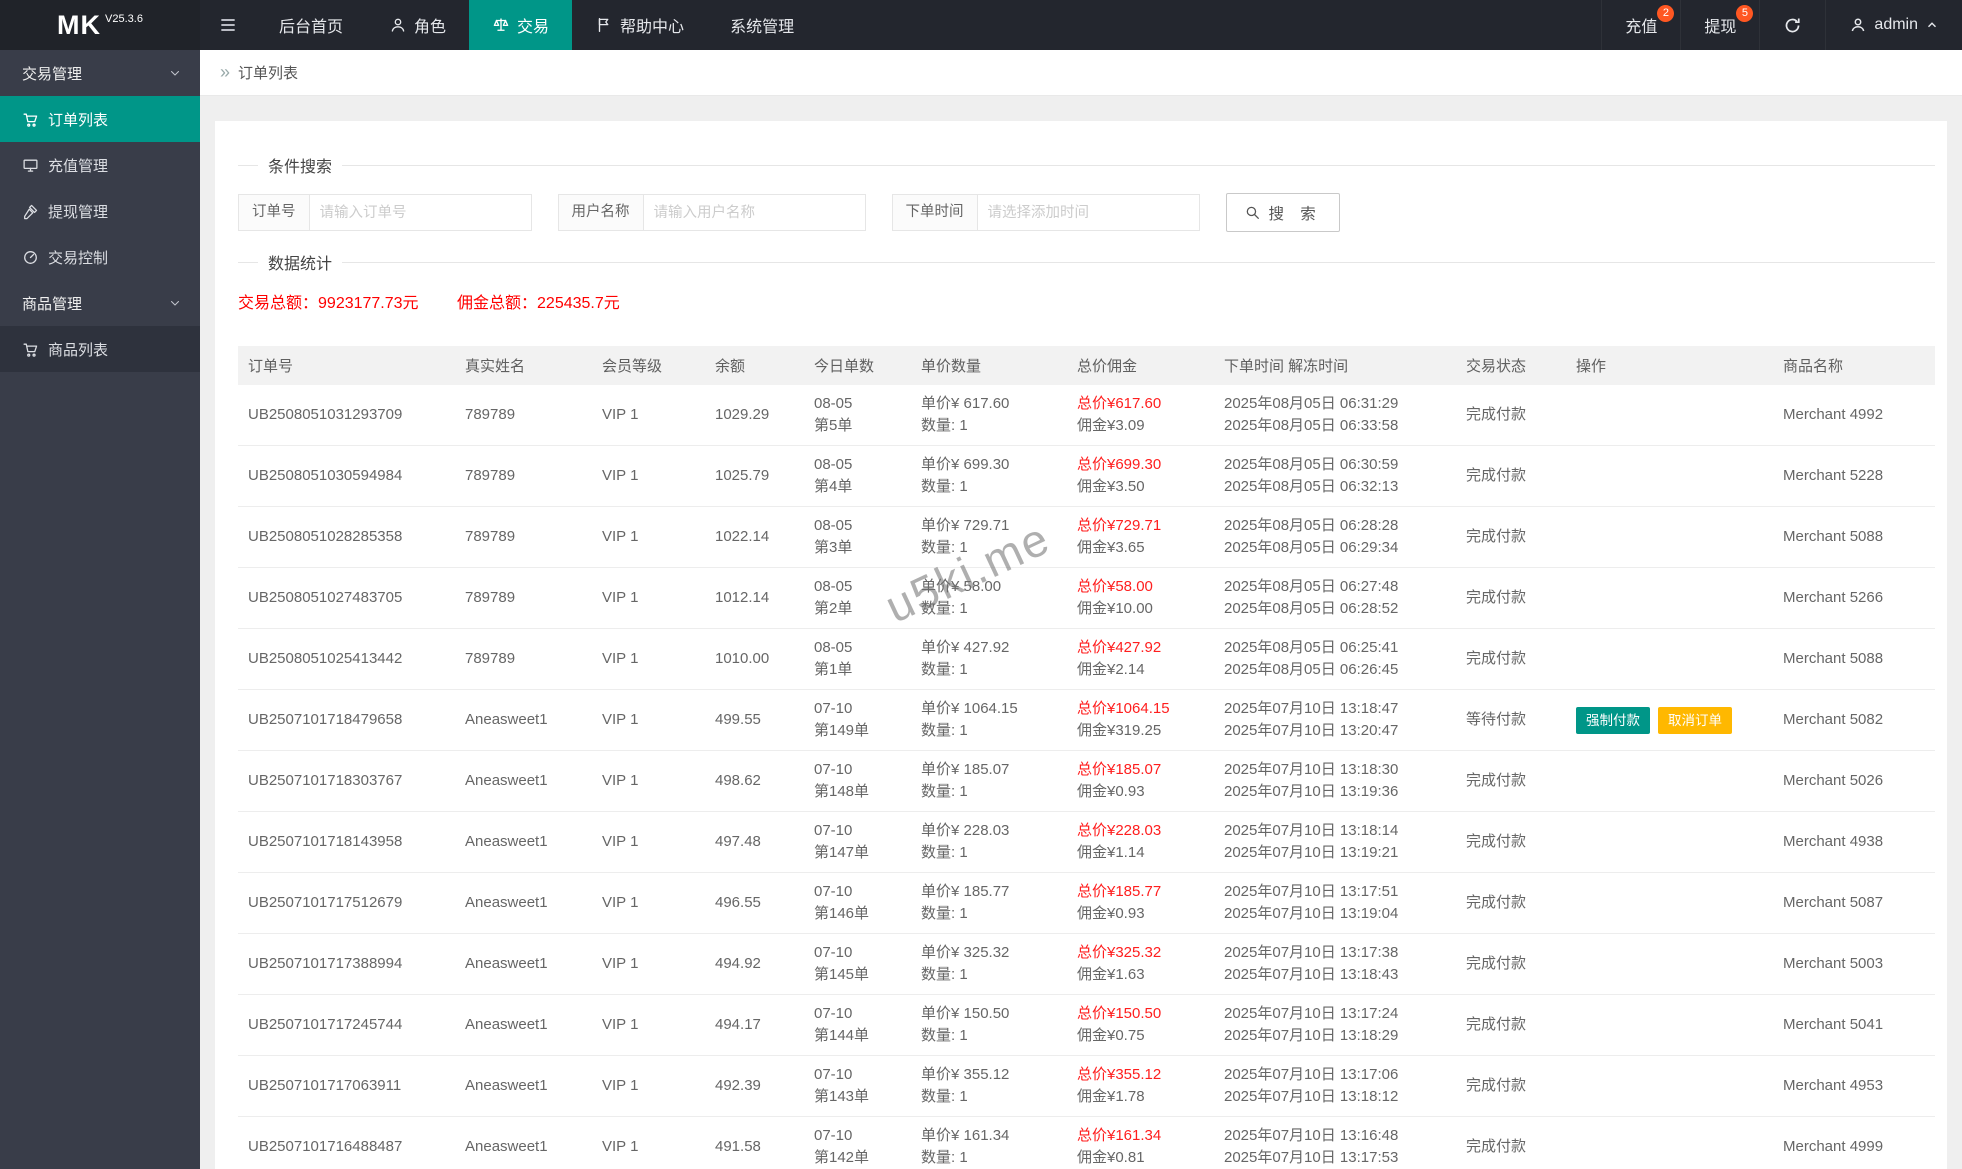  Describe the element at coordinates (100, 609) in the screenshot. I see `sidebar: 交易管理 订单列表充值管理提现管理 交易控制商品管理商品列表` at that location.